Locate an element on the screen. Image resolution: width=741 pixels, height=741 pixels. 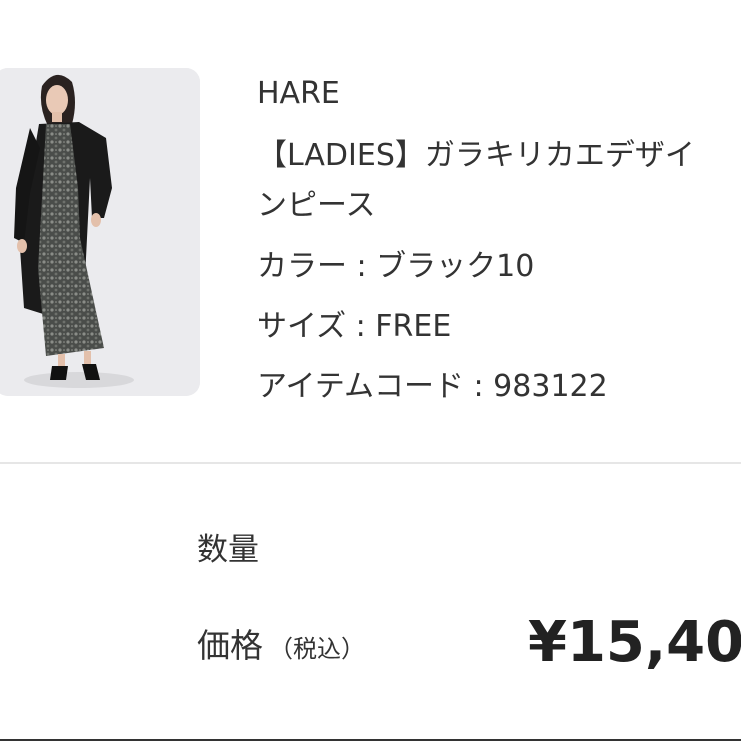
product-item-code: アイテムコード : 983122 is located at coordinates (432, 386).